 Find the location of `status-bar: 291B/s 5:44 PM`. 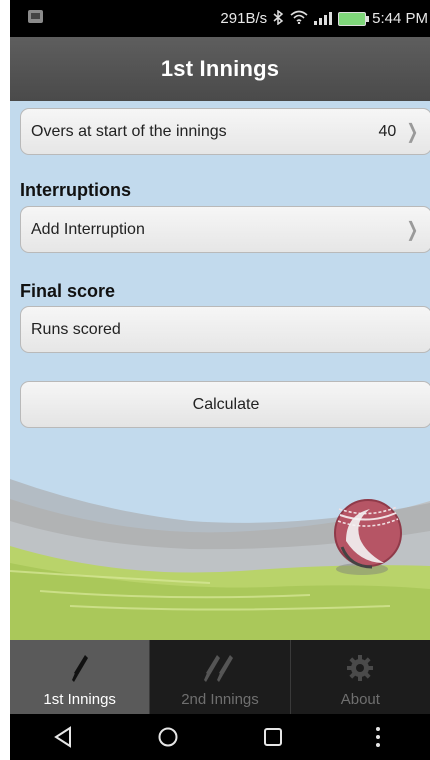

status-bar: 291B/s 5:44 PM is located at coordinates (220, 18).